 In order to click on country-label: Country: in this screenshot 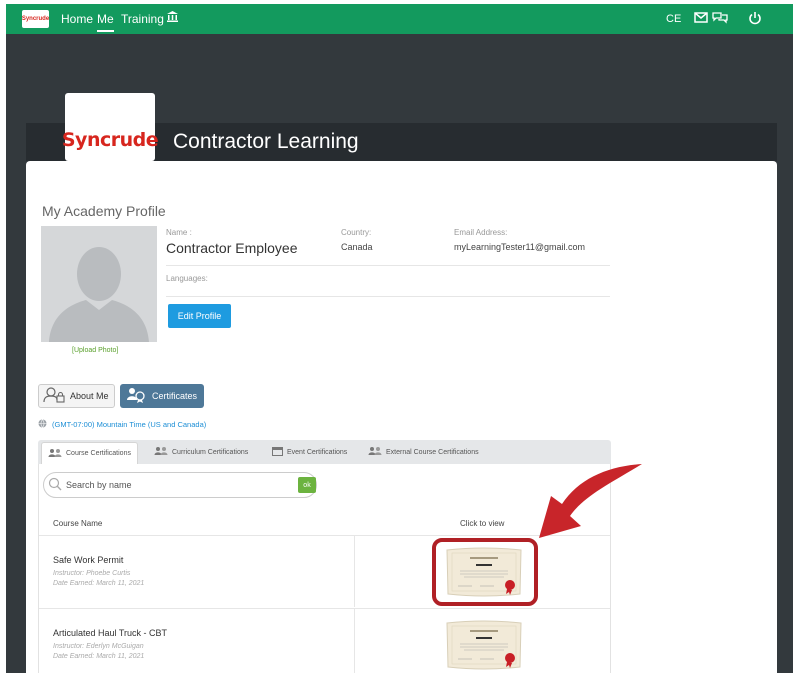, I will do `click(356, 232)`.